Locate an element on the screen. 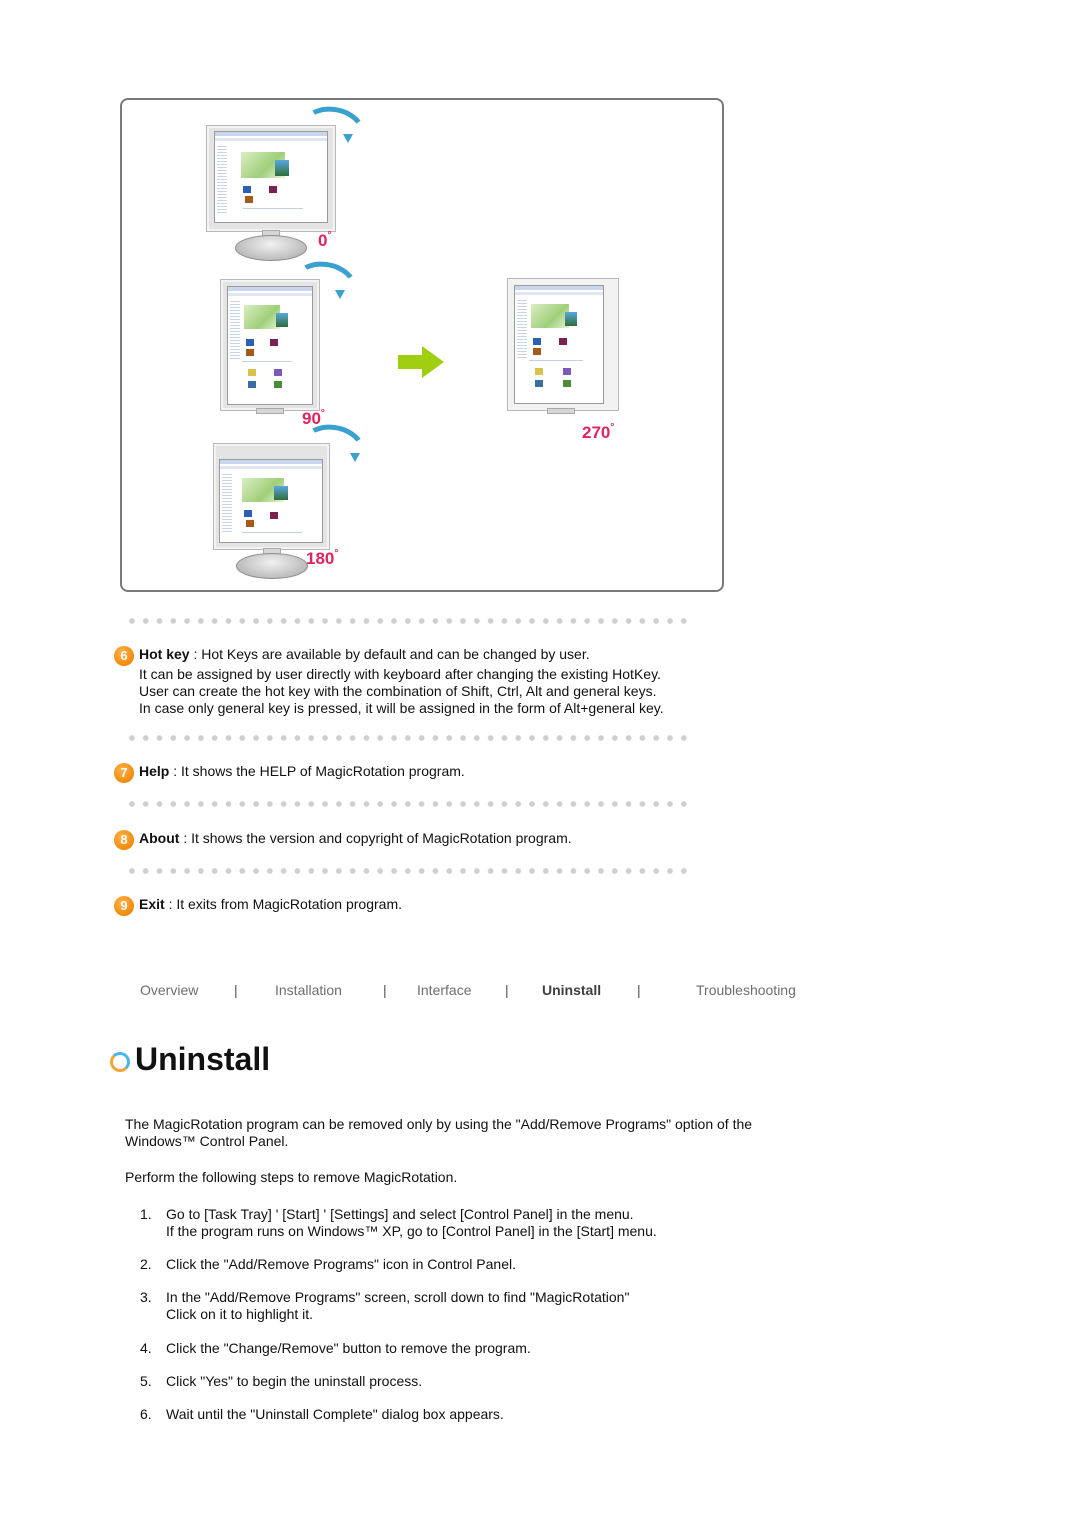 The image size is (1080, 1528). feature-name: Help is located at coordinates (154, 771).